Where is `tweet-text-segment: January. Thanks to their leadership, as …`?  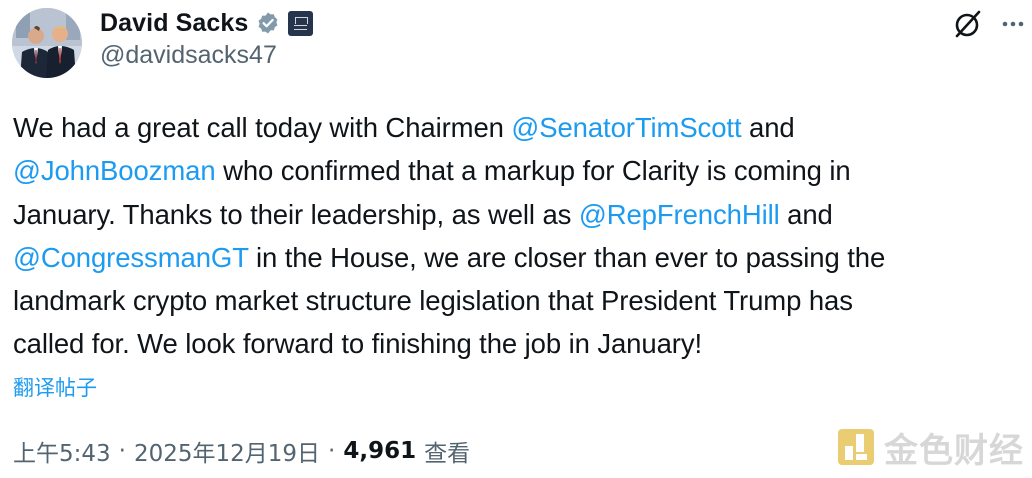
tweet-text-segment: January. Thanks to their leadership, as … is located at coordinates (296, 214).